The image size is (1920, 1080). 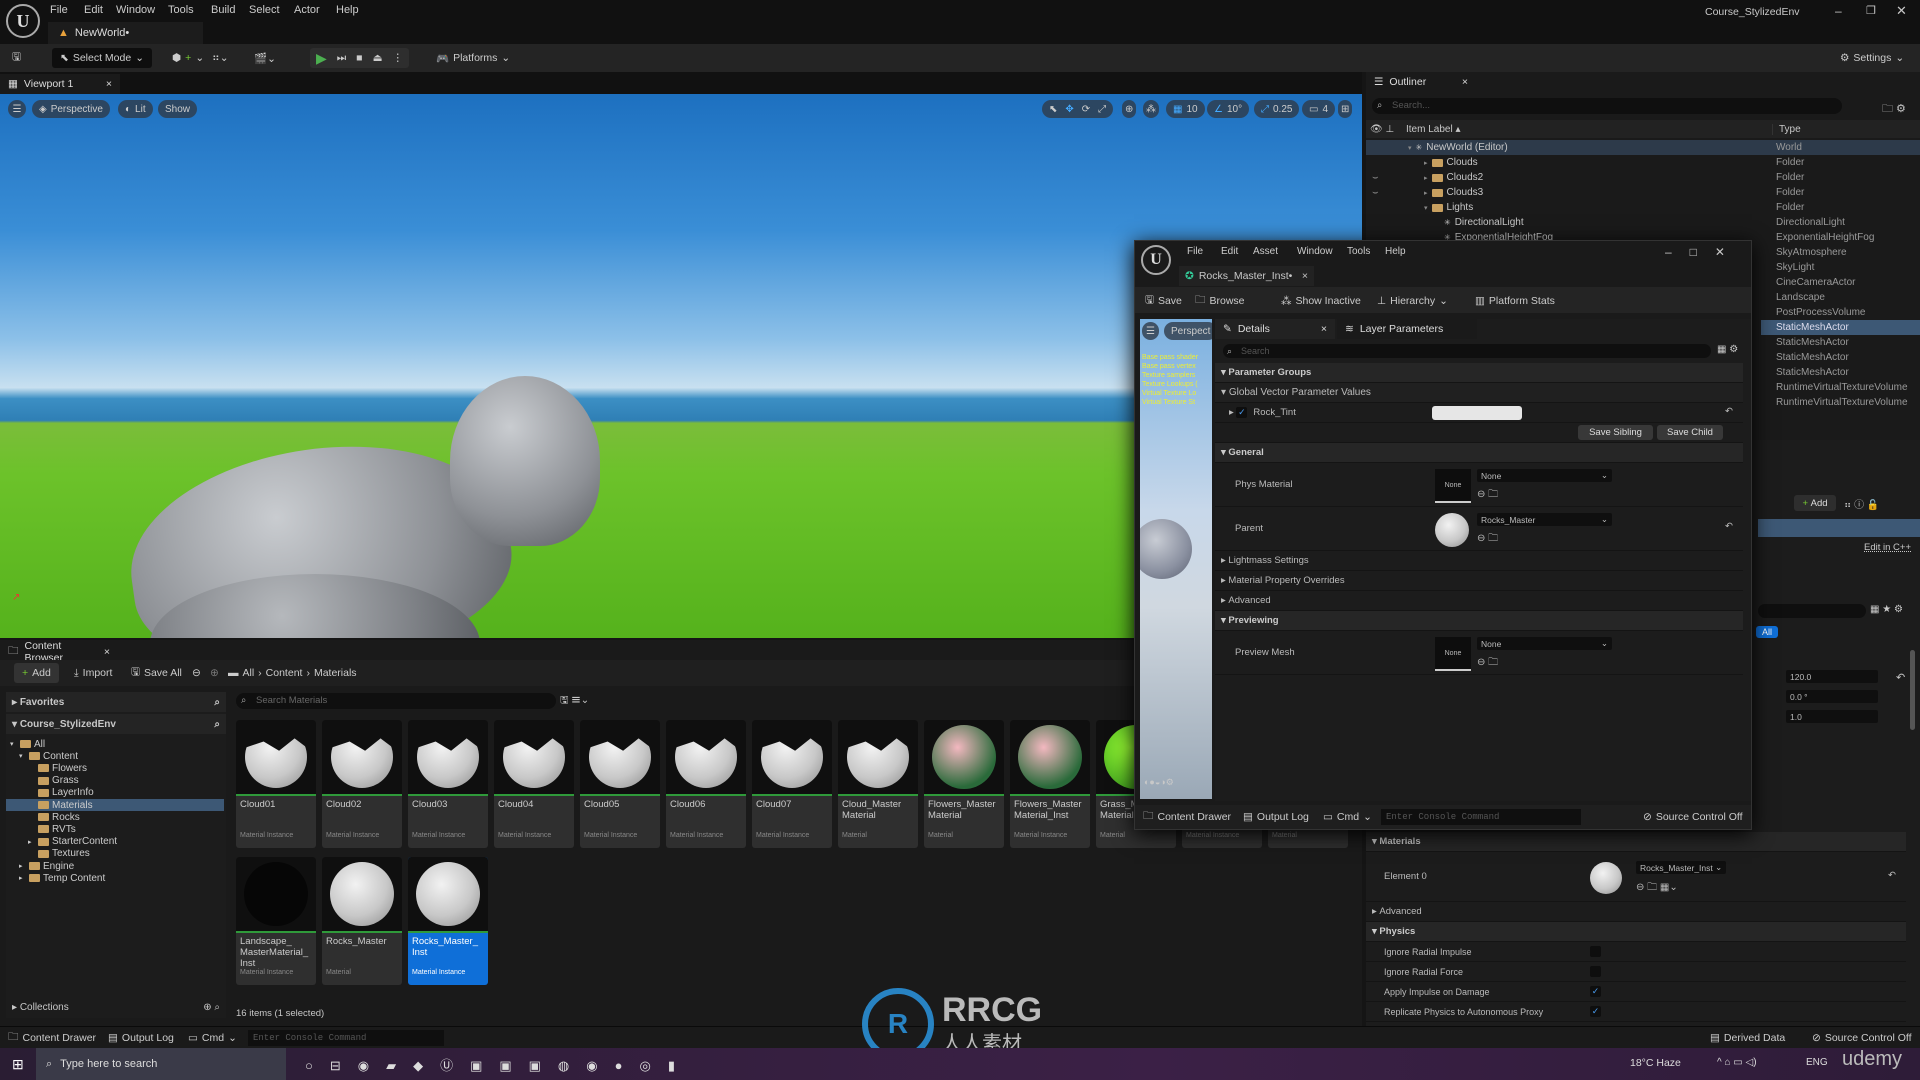 I want to click on rock-mesh-selected, so click(x=525, y=461).